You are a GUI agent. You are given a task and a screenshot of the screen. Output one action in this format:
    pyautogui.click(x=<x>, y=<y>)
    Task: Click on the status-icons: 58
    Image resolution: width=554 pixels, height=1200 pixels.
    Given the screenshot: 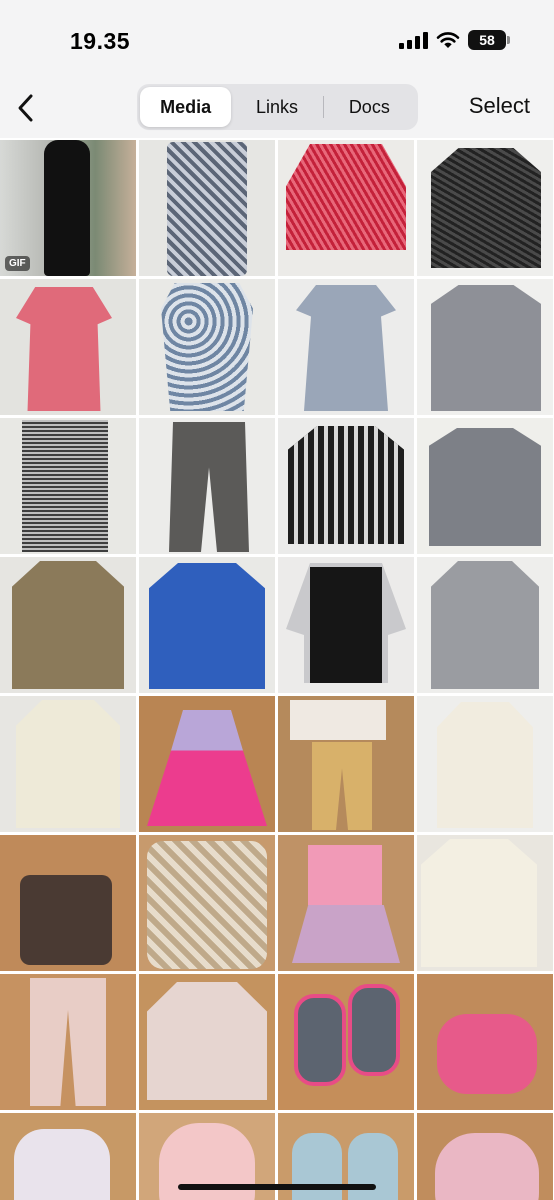 What is the action you would take?
    pyautogui.click(x=454, y=40)
    